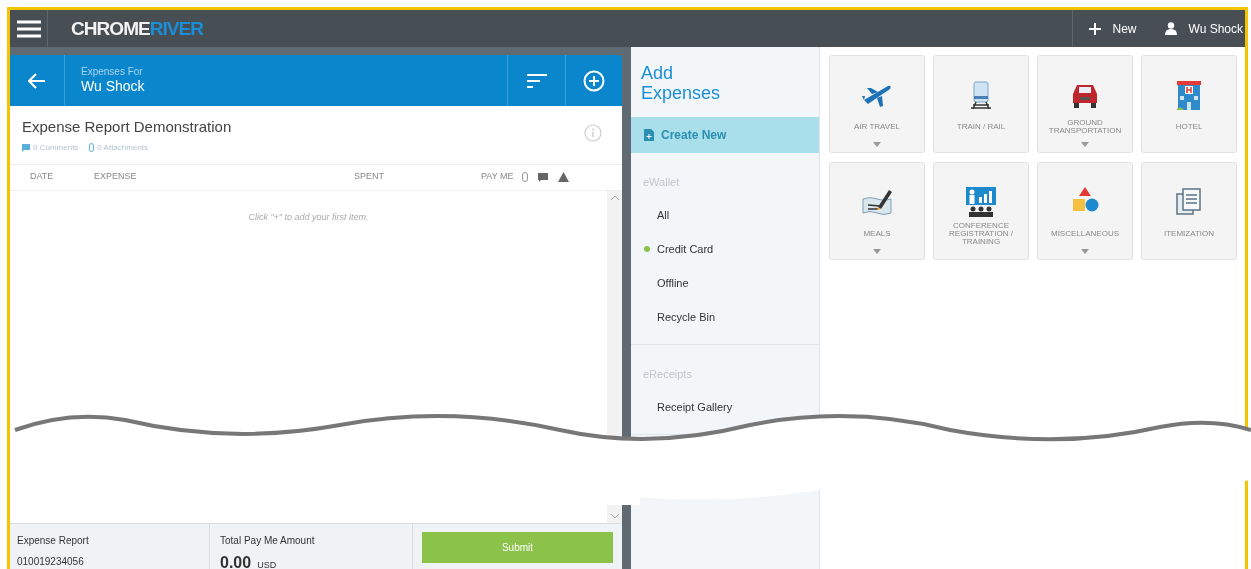 The image size is (1251, 569). What do you see at coordinates (877, 211) in the screenshot?
I see `expense-type-tile: MEALS` at bounding box center [877, 211].